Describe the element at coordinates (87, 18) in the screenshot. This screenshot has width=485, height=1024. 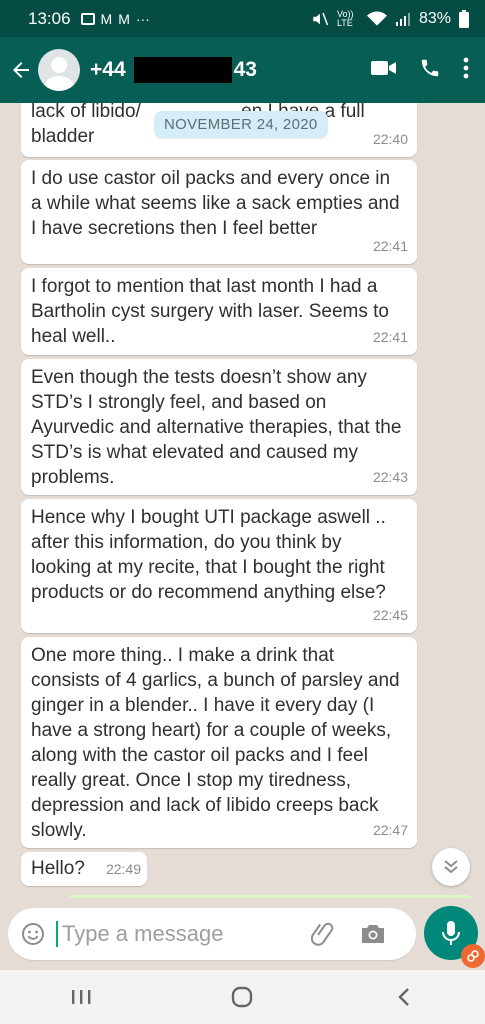
I see `gallery-icon` at that location.